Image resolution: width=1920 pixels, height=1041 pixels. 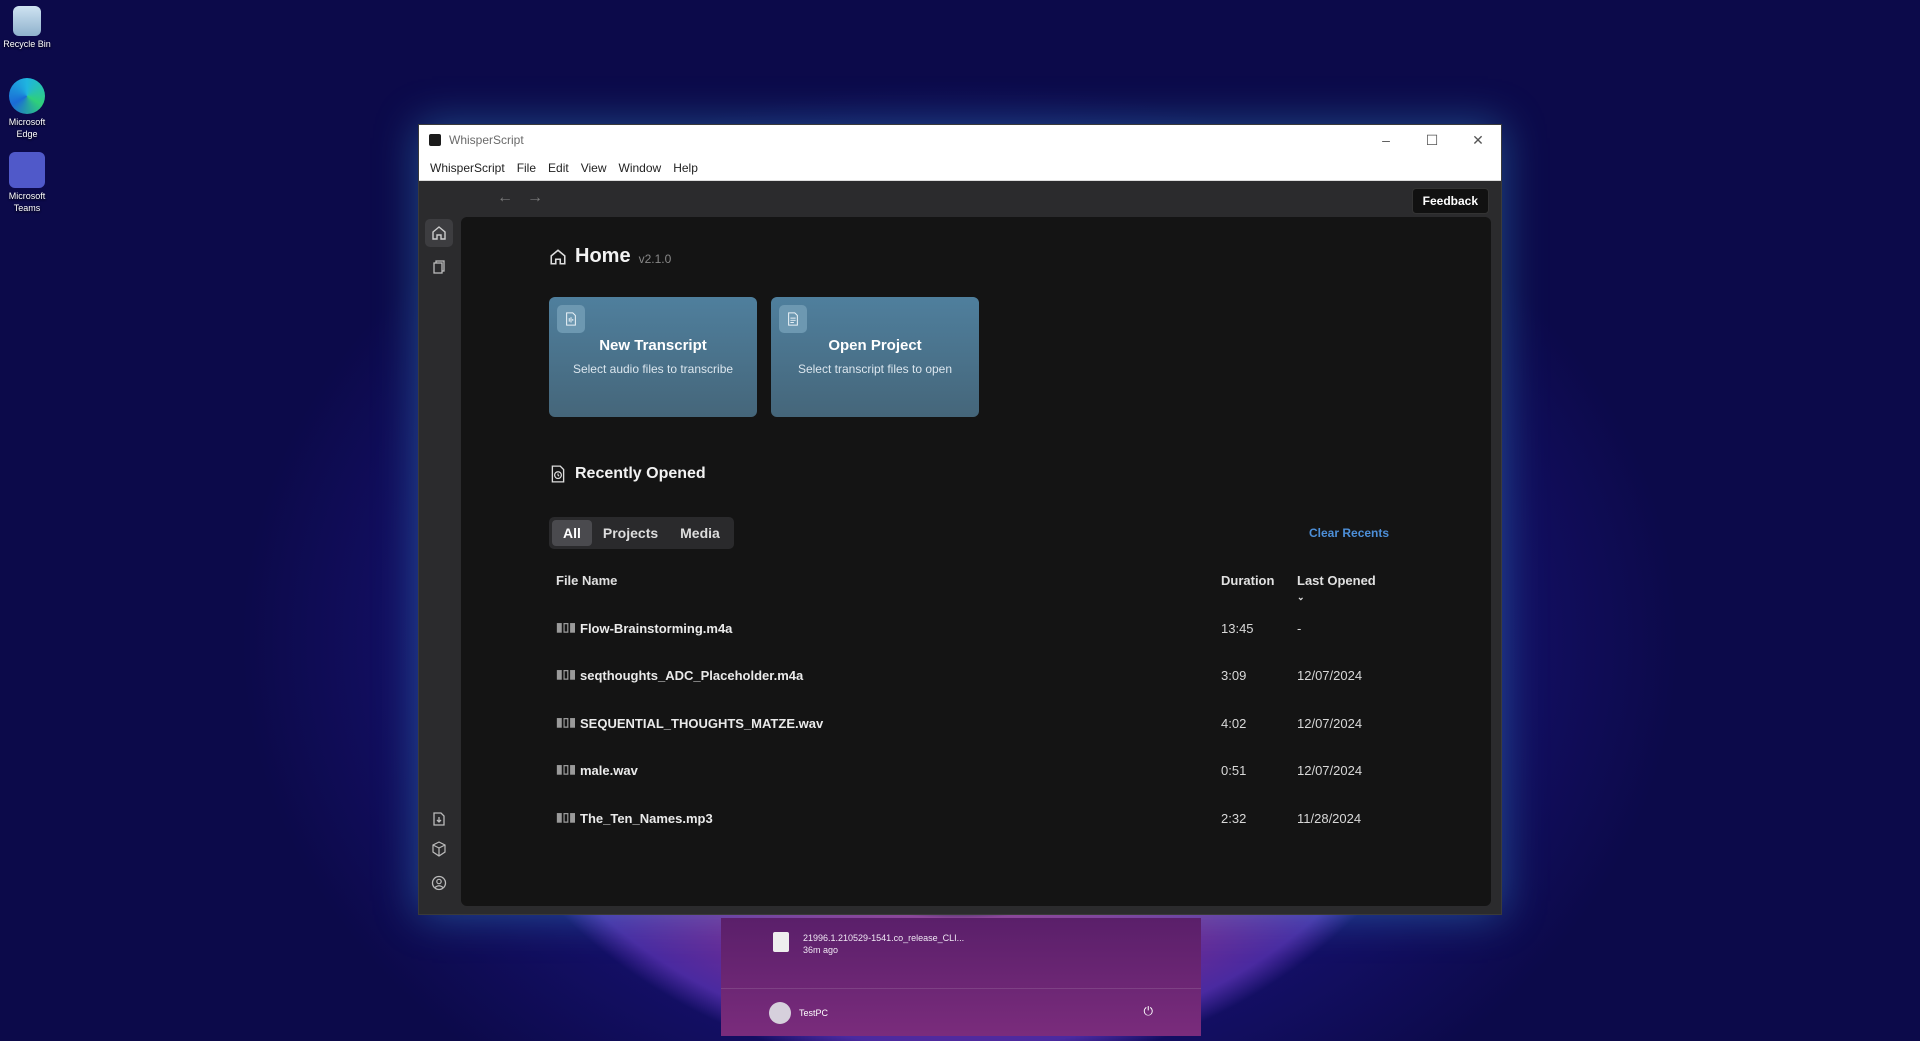 What do you see at coordinates (603, 256) in the screenshot?
I see `home-title: Home` at bounding box center [603, 256].